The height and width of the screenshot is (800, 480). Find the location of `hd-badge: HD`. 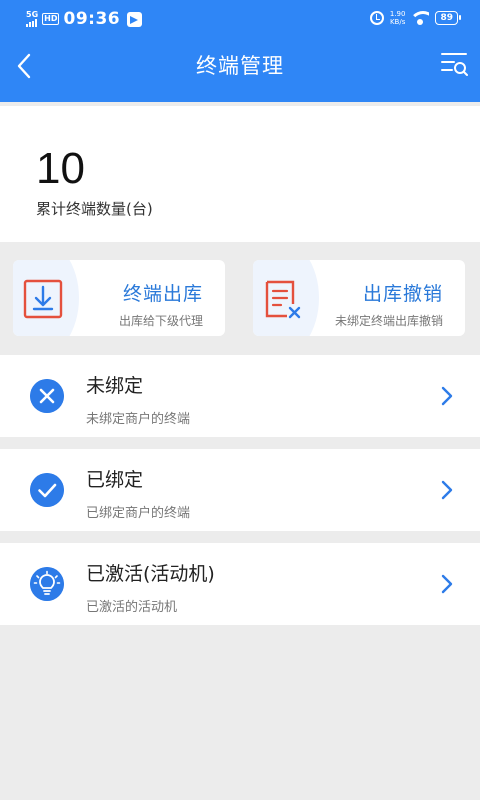

hd-badge: HD is located at coordinates (51, 19).